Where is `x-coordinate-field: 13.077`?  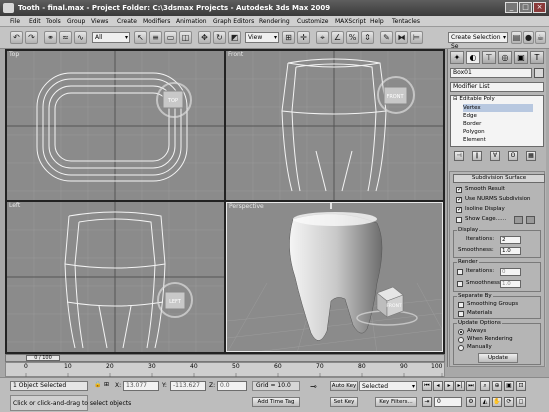 x-coordinate-field: 13.077 is located at coordinates (141, 386).